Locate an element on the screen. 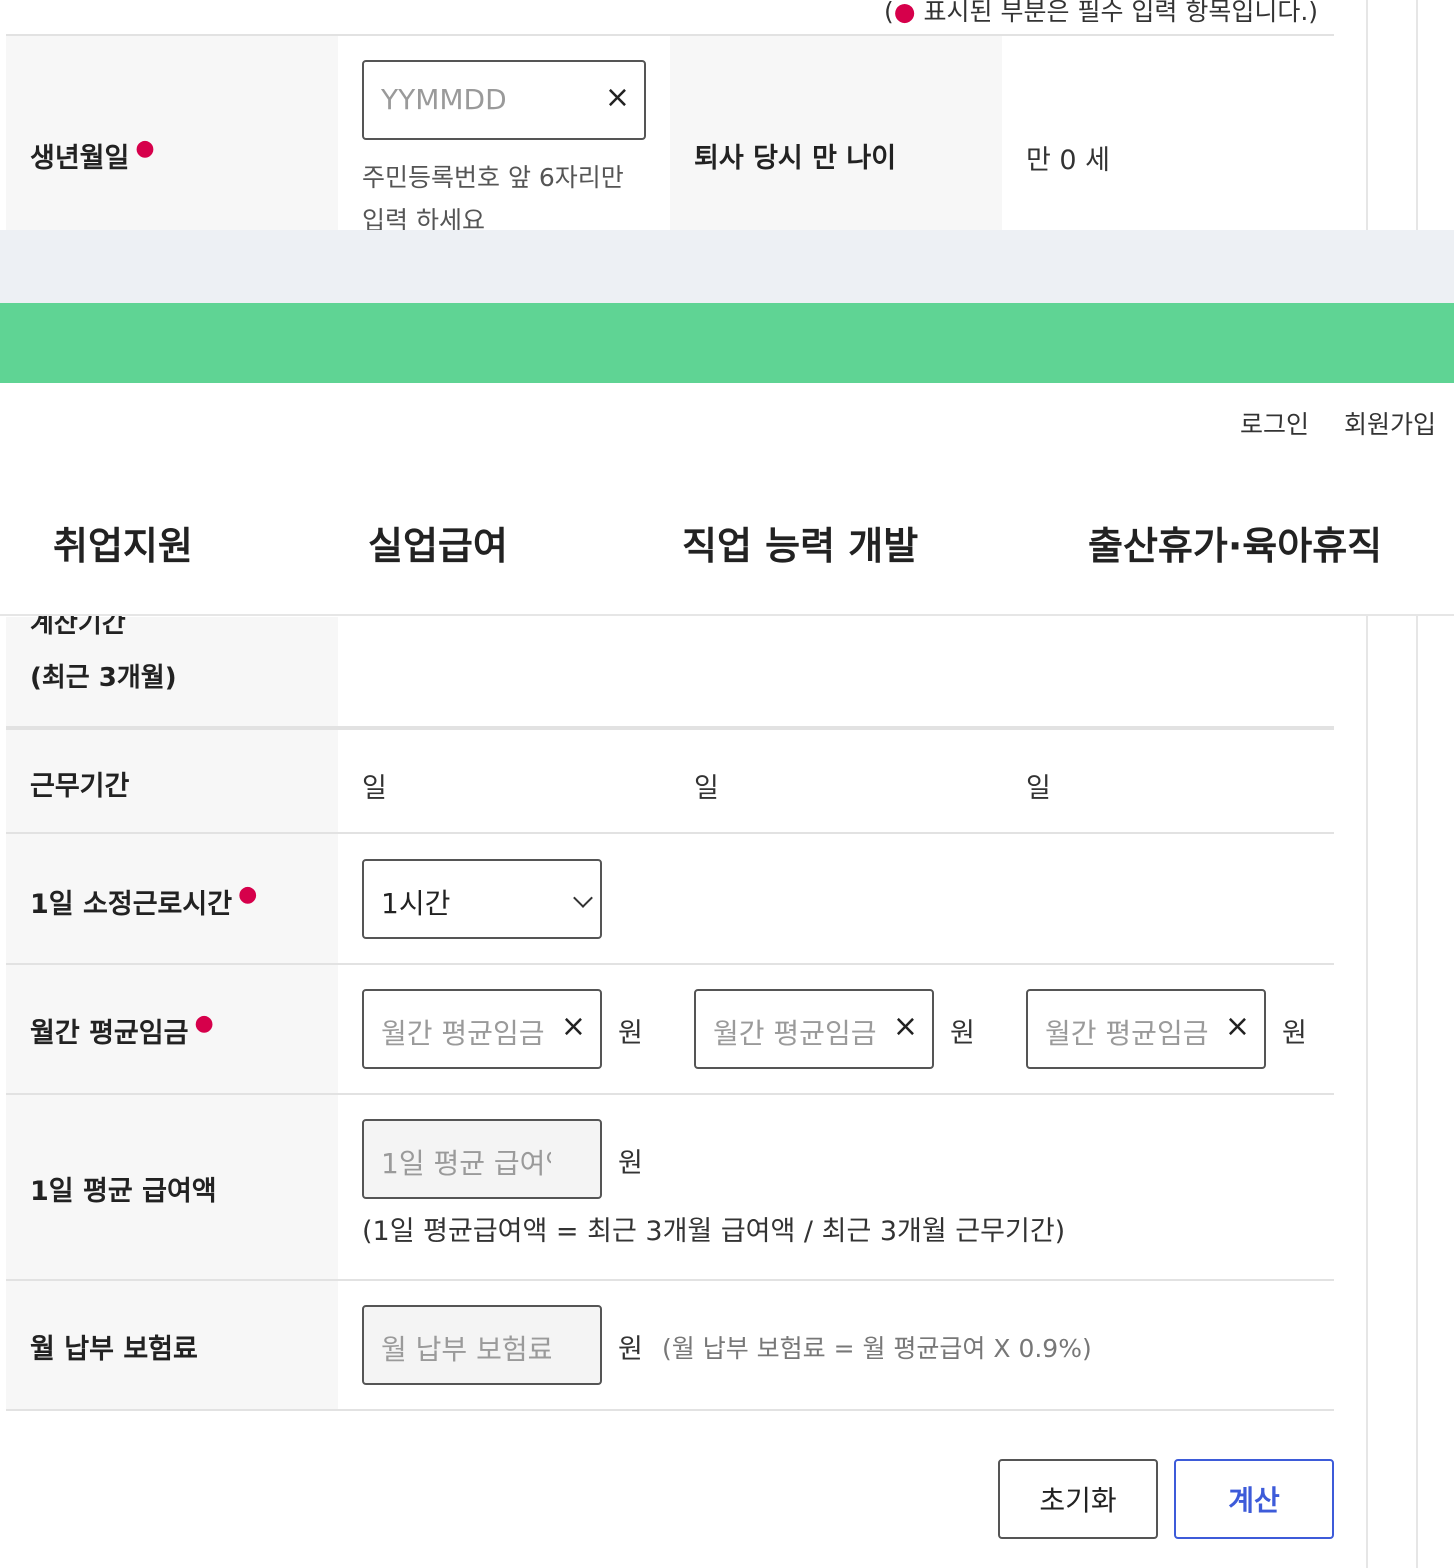 The image size is (1454, 1568). nav-item-vocational: 직업 능력 개발 is located at coordinates (800, 542).